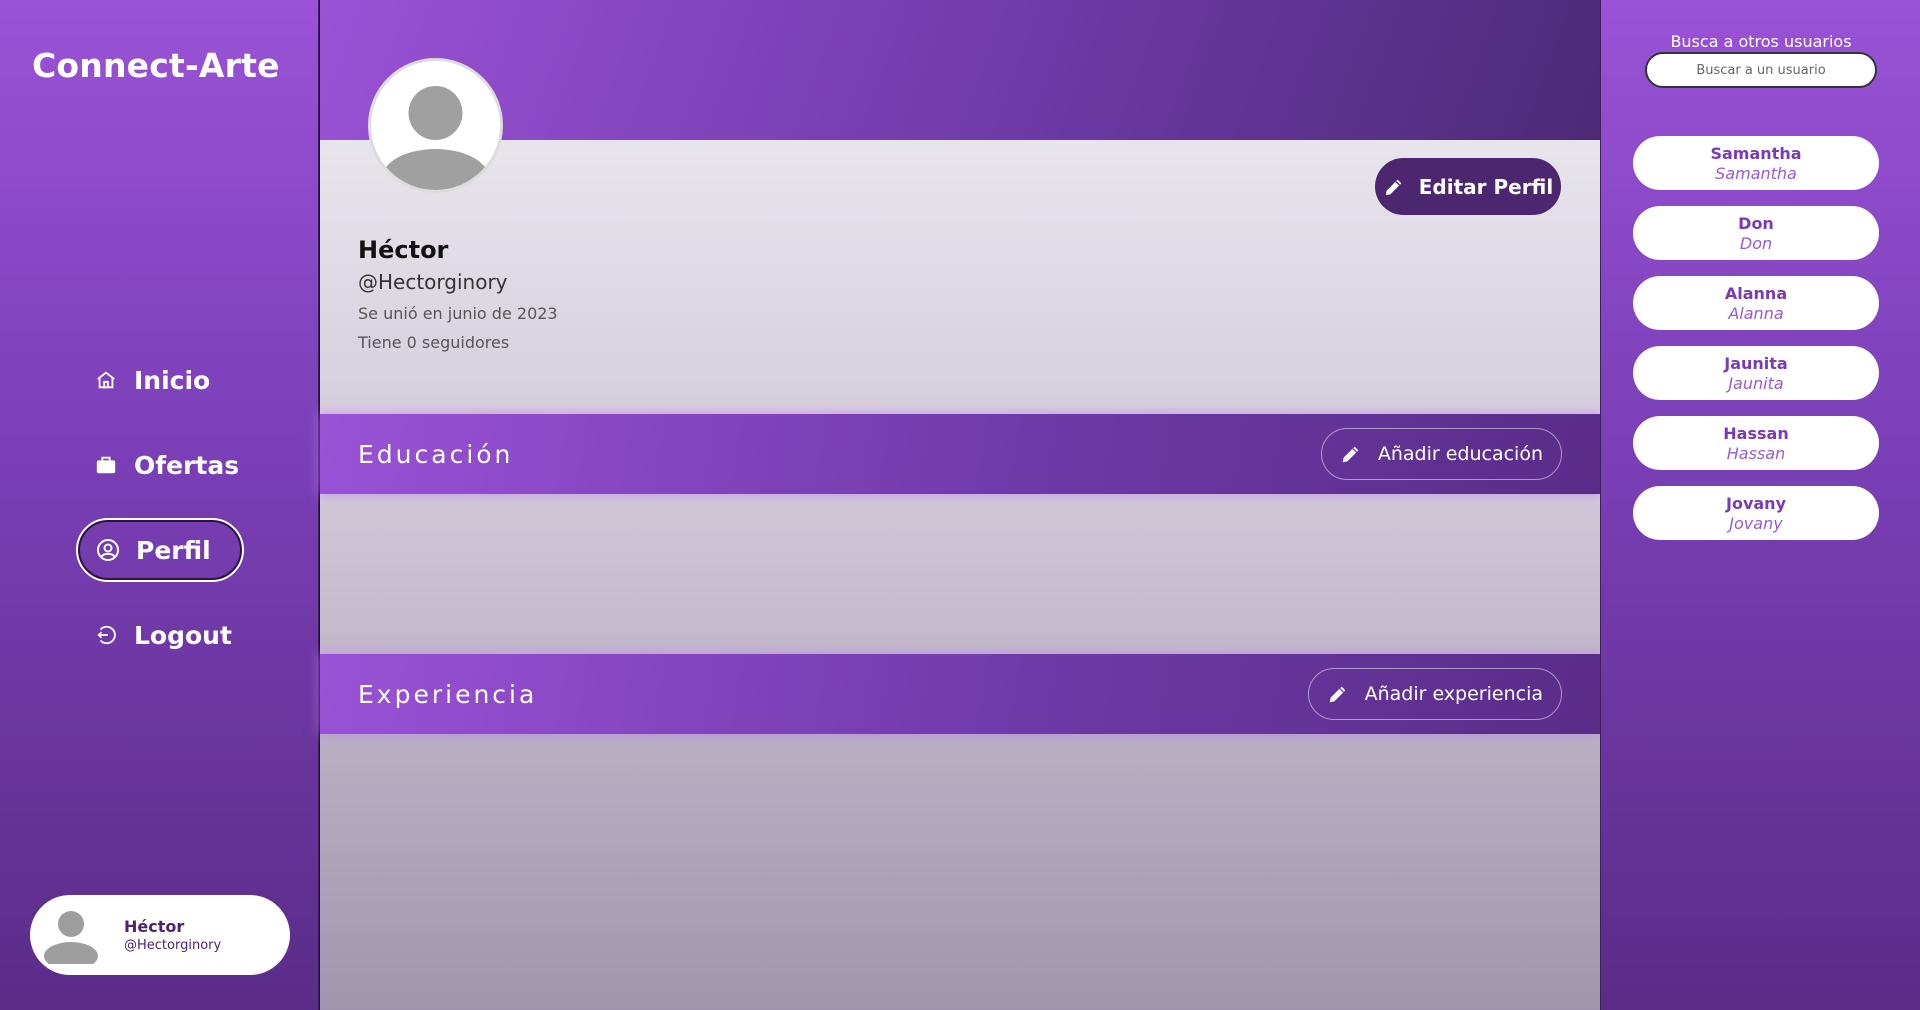  I want to click on brand-logo: Connect-Arte, so click(156, 65).